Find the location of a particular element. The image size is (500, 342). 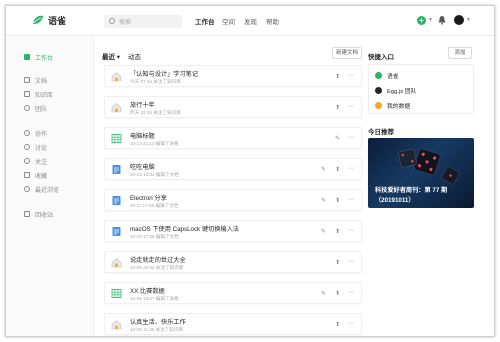

quick-item-label: Egg.js 团队 is located at coordinates (402, 91).